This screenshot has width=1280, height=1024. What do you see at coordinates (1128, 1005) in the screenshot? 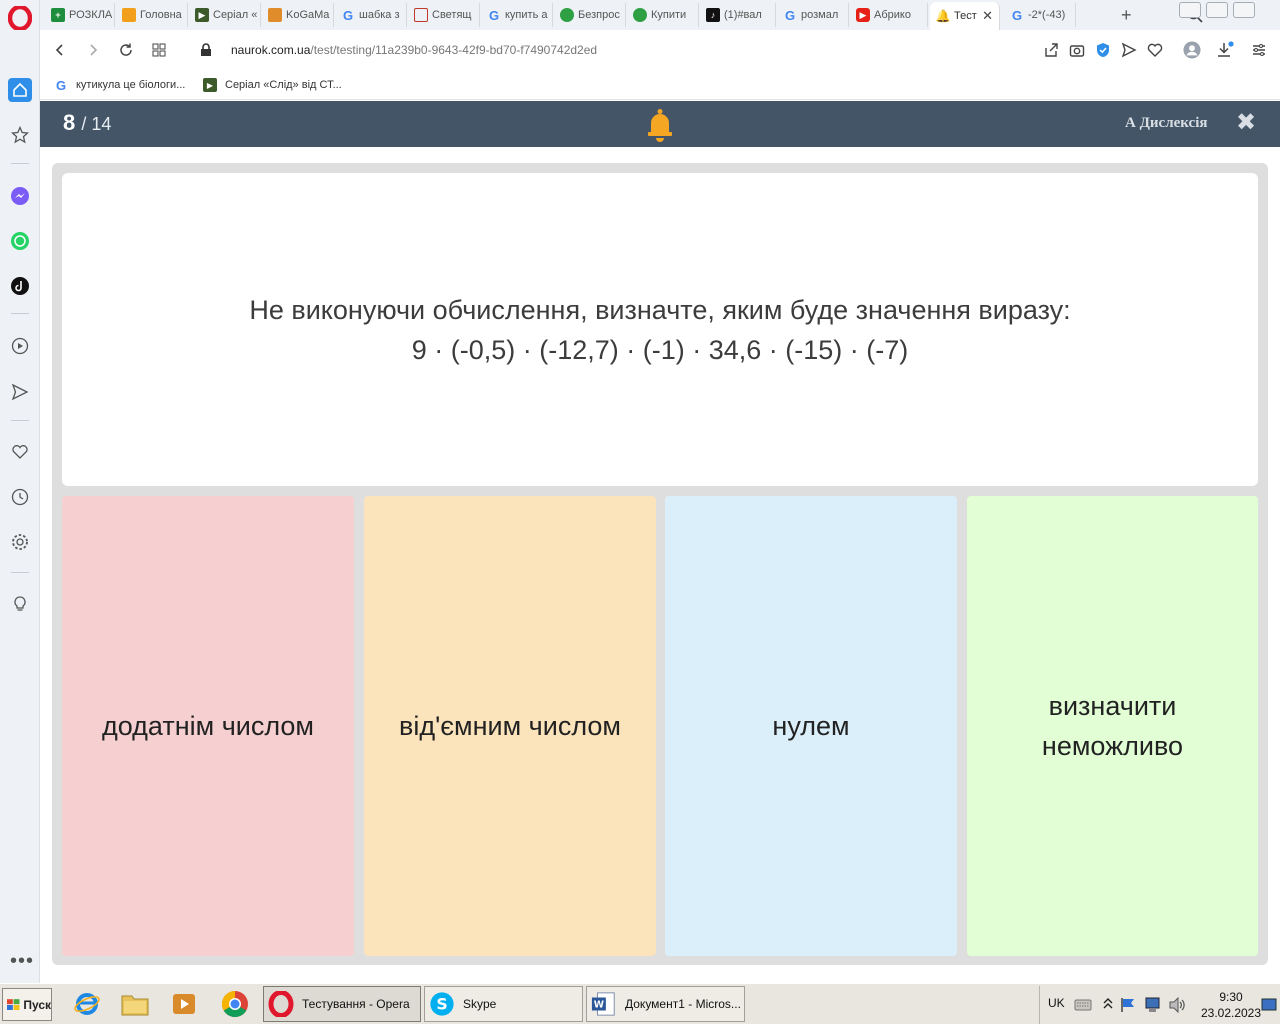
I see `action-center-flag-icon` at bounding box center [1128, 1005].